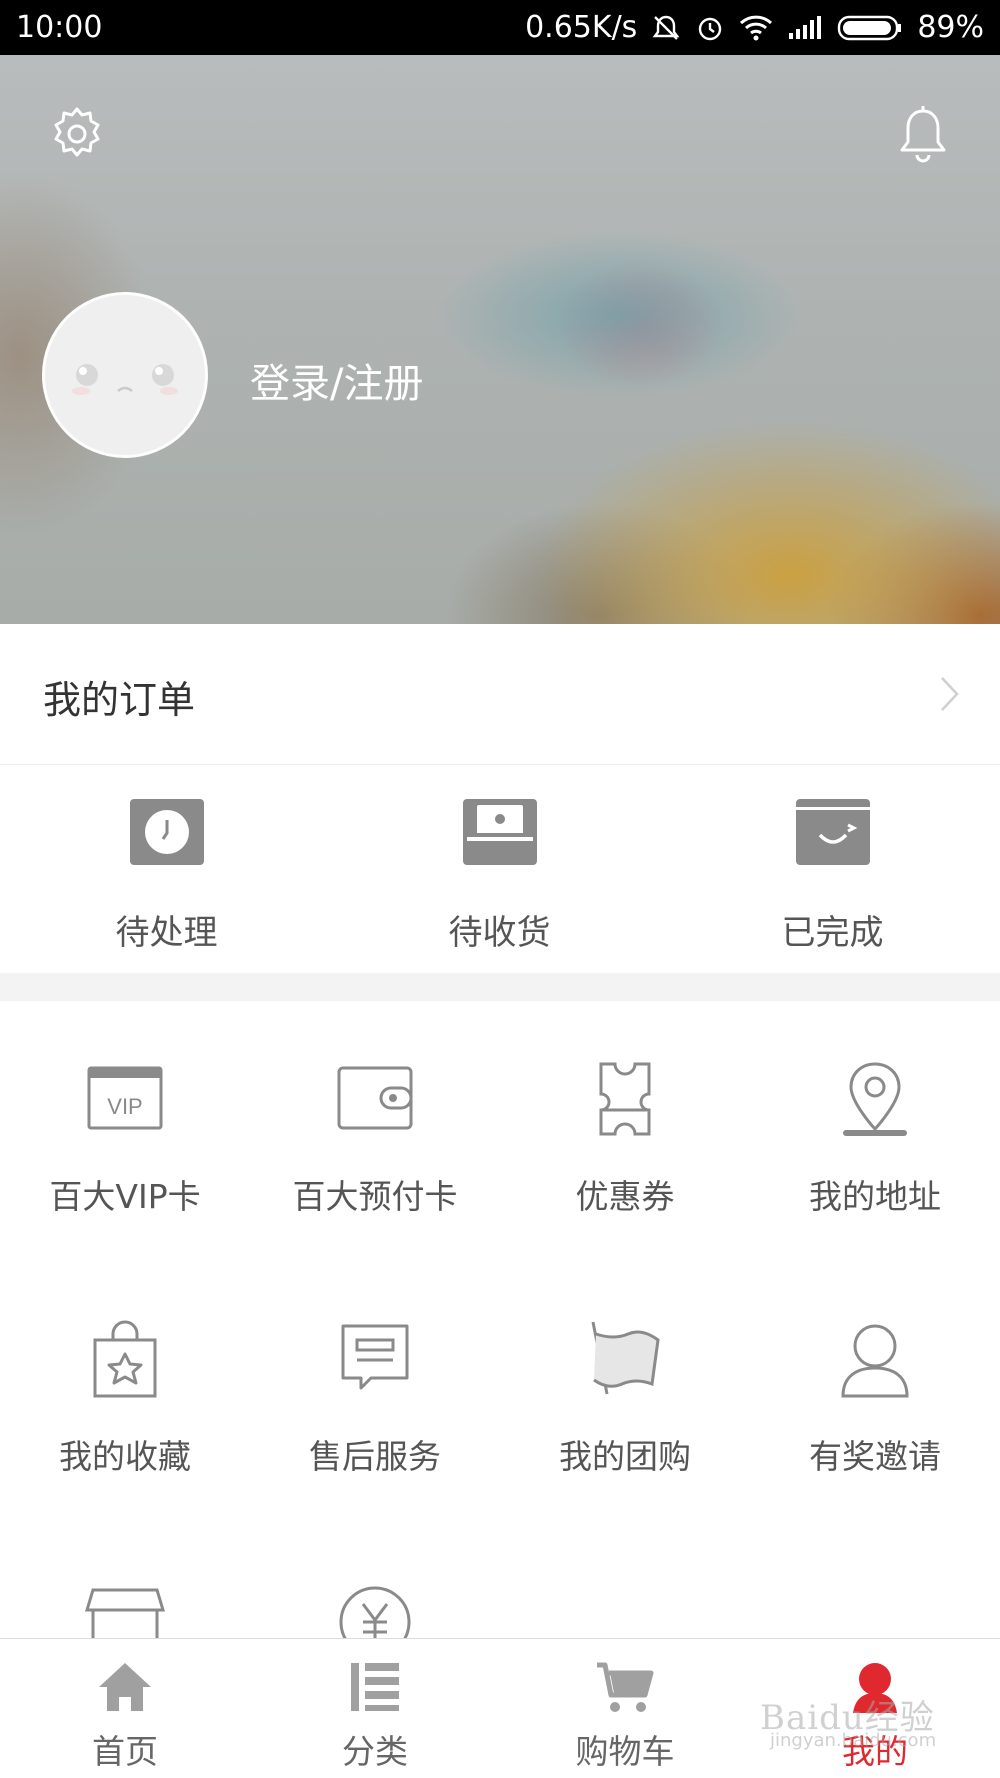 Image resolution: width=1000 pixels, height=1778 pixels. What do you see at coordinates (805, 28) in the screenshot?
I see `signal-icon` at bounding box center [805, 28].